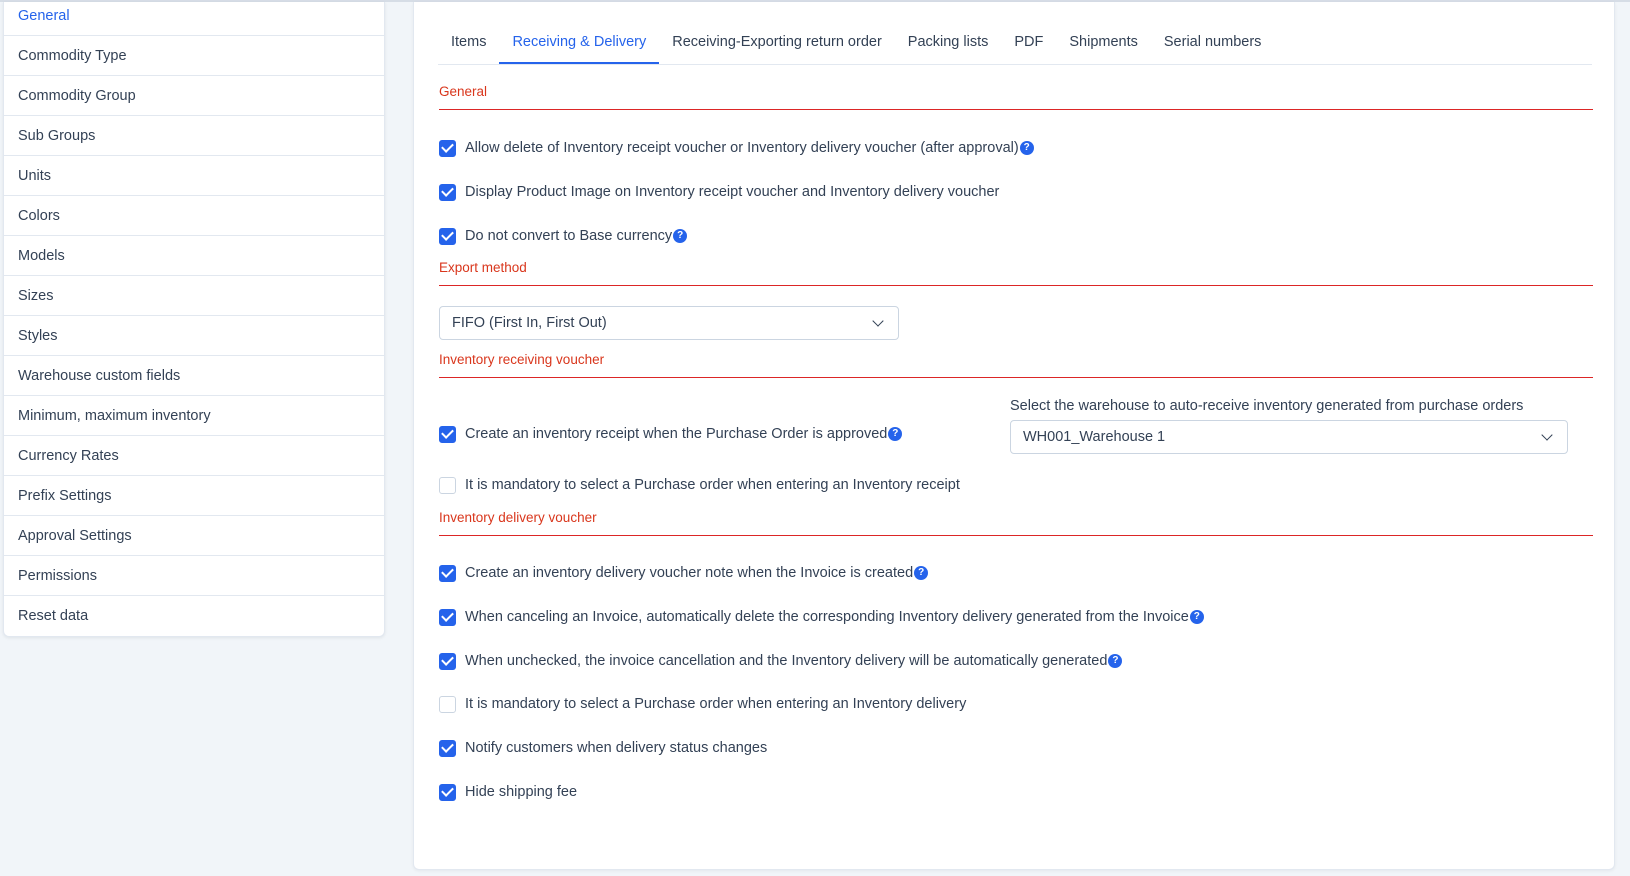 The image size is (1630, 876). Describe the element at coordinates (447, 748) in the screenshot. I see `checkbox-notify-customers` at that location.